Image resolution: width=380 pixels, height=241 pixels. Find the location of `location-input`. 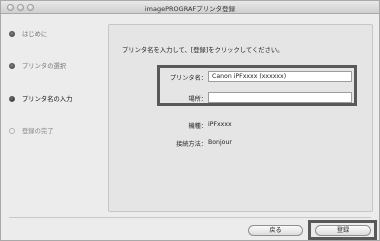

location-input is located at coordinates (280, 97).